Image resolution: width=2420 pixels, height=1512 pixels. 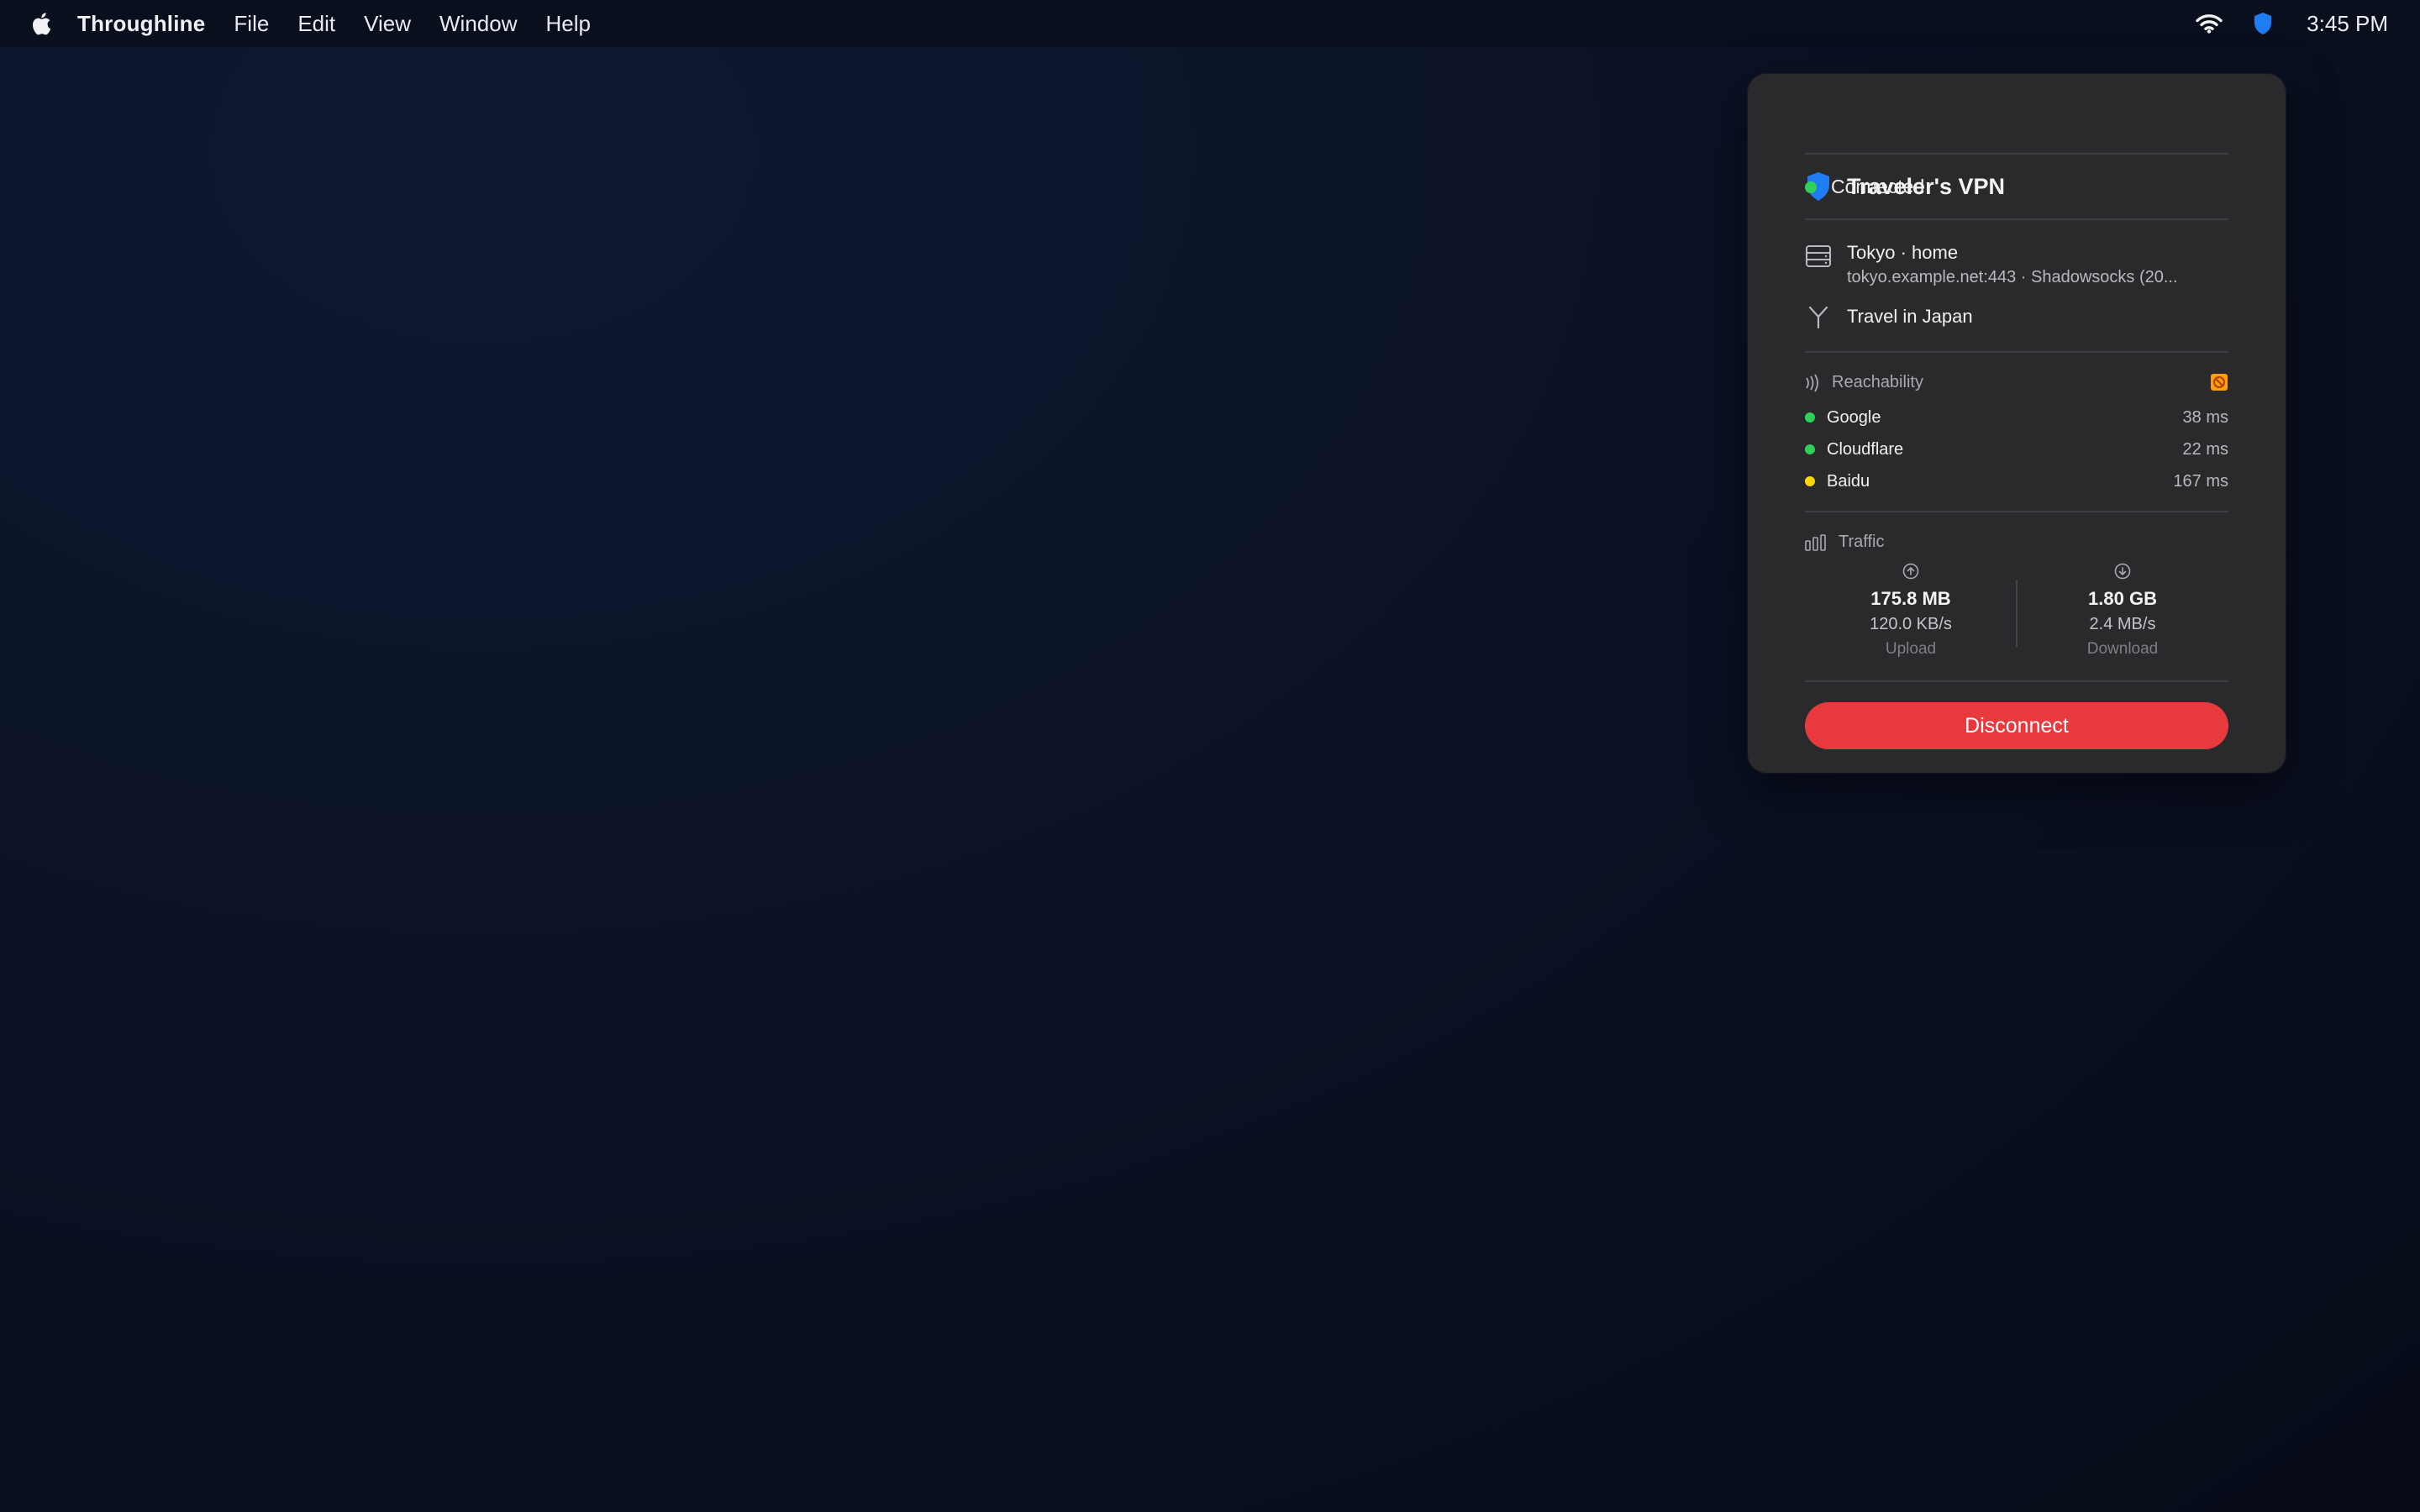 I want to click on bar-chart-icon, so click(x=1816, y=542).